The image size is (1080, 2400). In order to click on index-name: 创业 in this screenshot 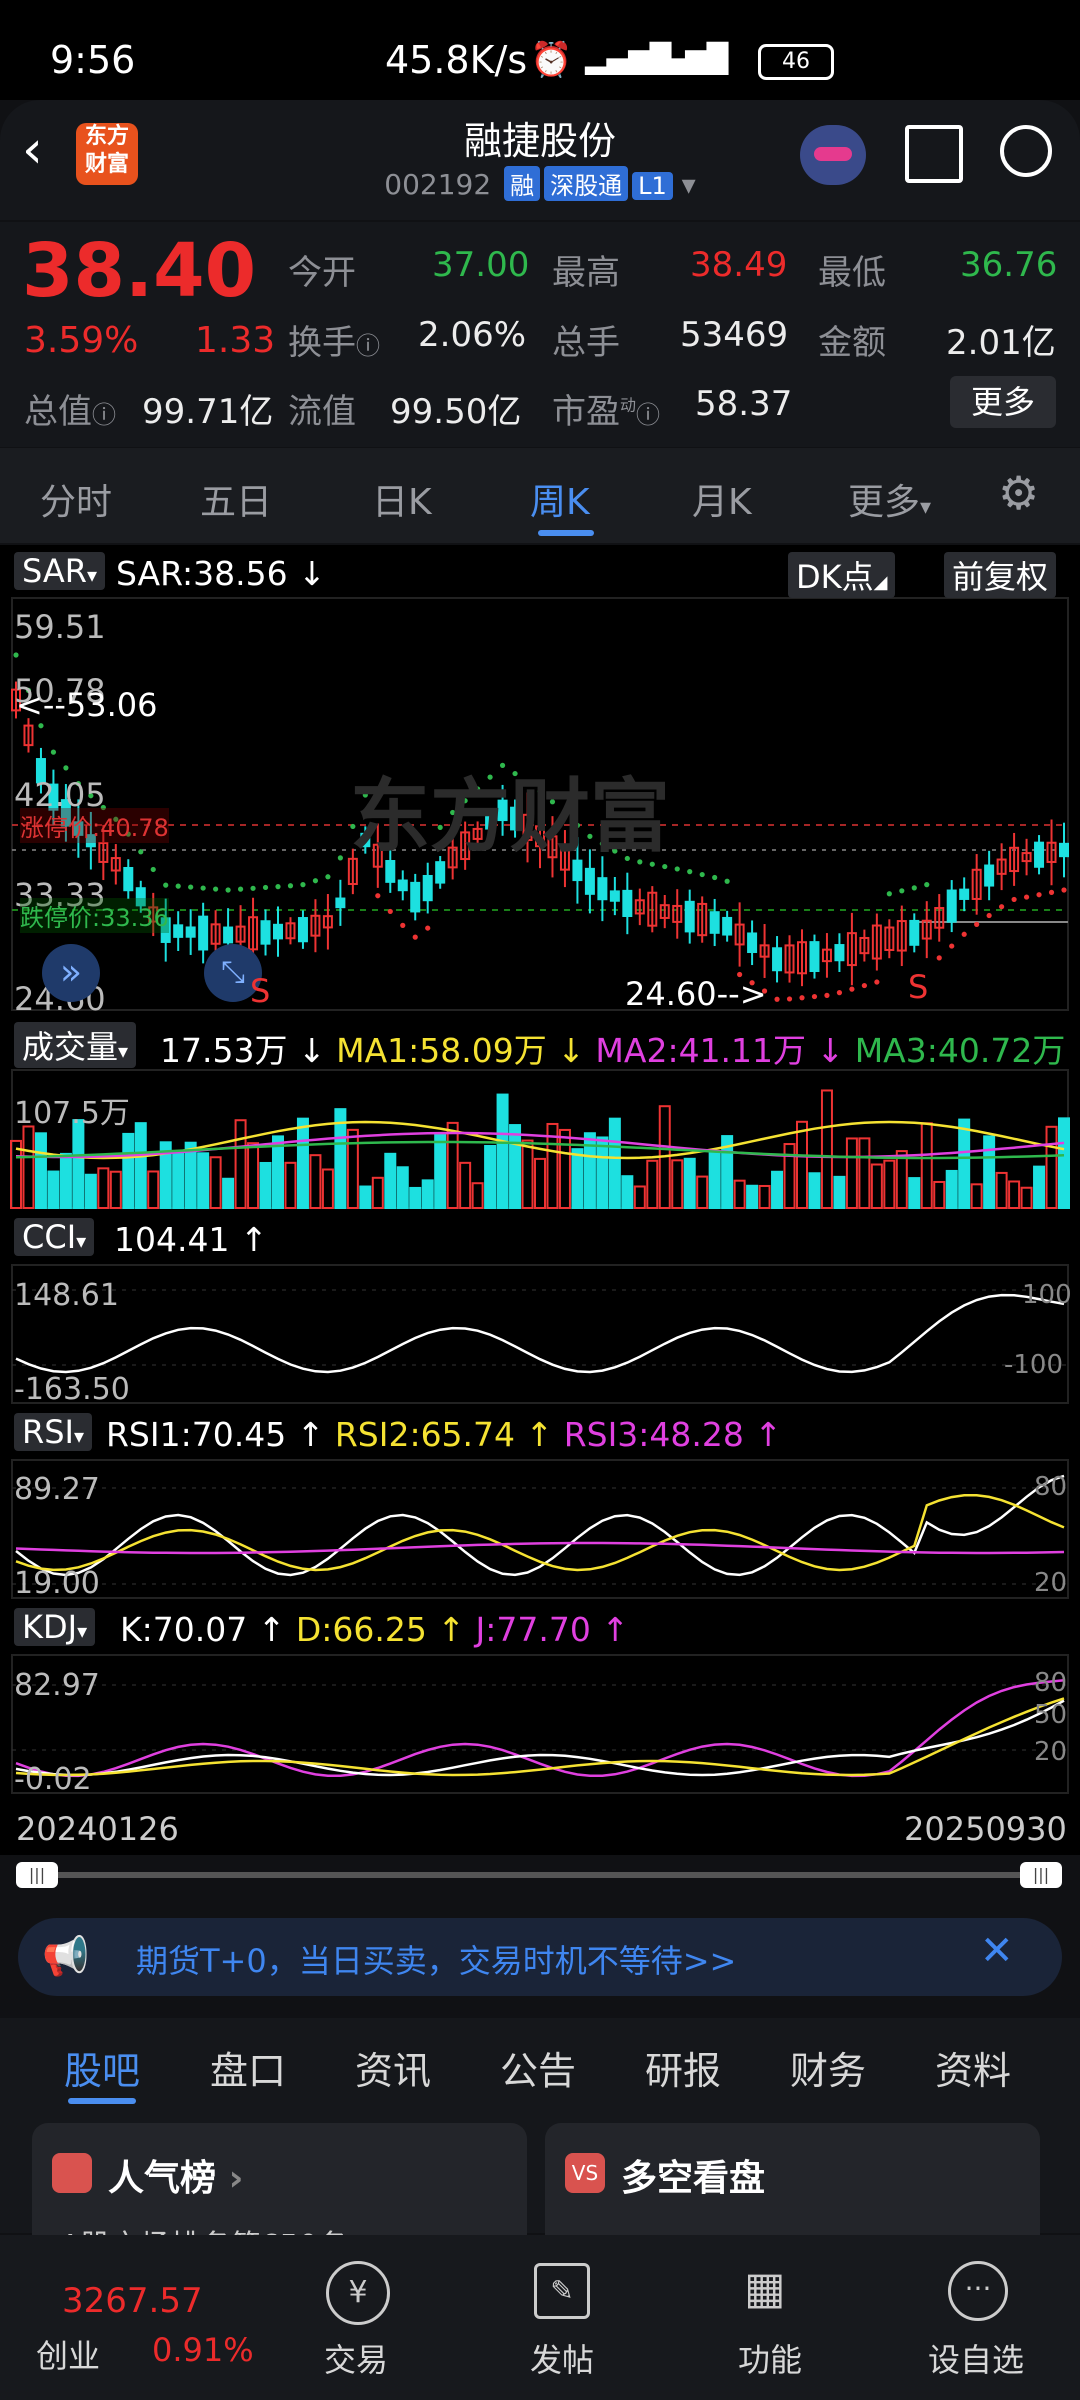, I will do `click(68, 2354)`.